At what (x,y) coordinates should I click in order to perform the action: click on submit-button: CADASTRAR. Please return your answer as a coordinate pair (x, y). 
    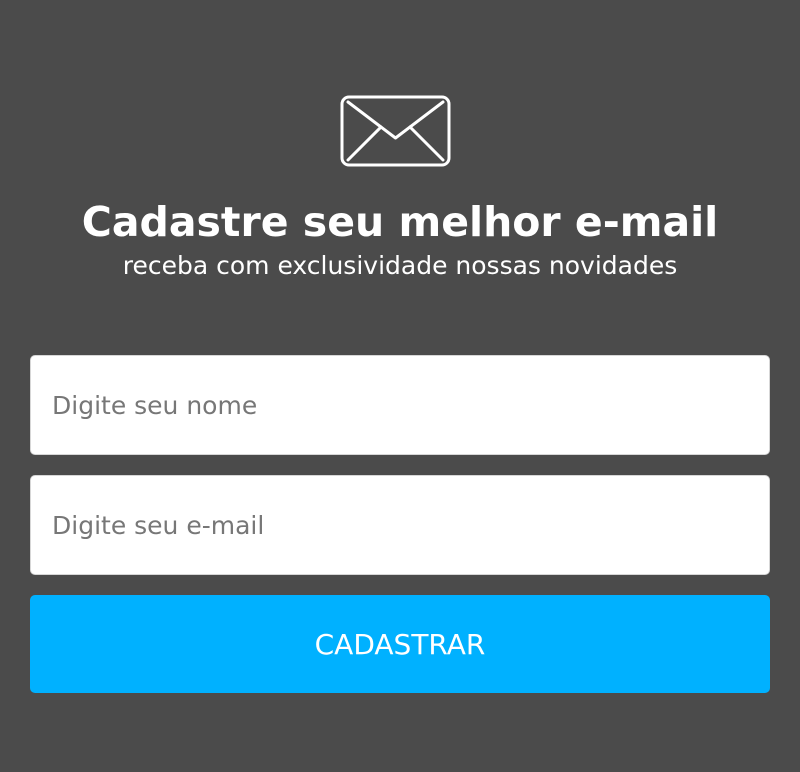
    Looking at the image, I should click on (400, 644).